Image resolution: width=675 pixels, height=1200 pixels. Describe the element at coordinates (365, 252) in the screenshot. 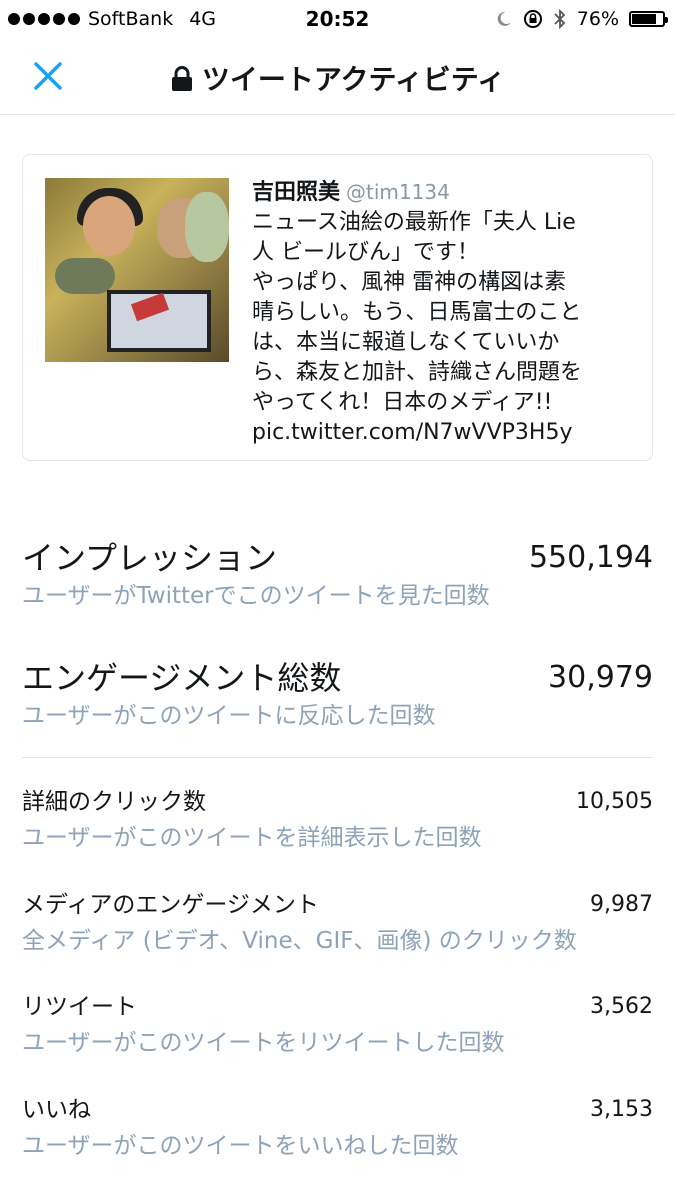

I see `tweet-line: 人 ビールびん」です！` at that location.